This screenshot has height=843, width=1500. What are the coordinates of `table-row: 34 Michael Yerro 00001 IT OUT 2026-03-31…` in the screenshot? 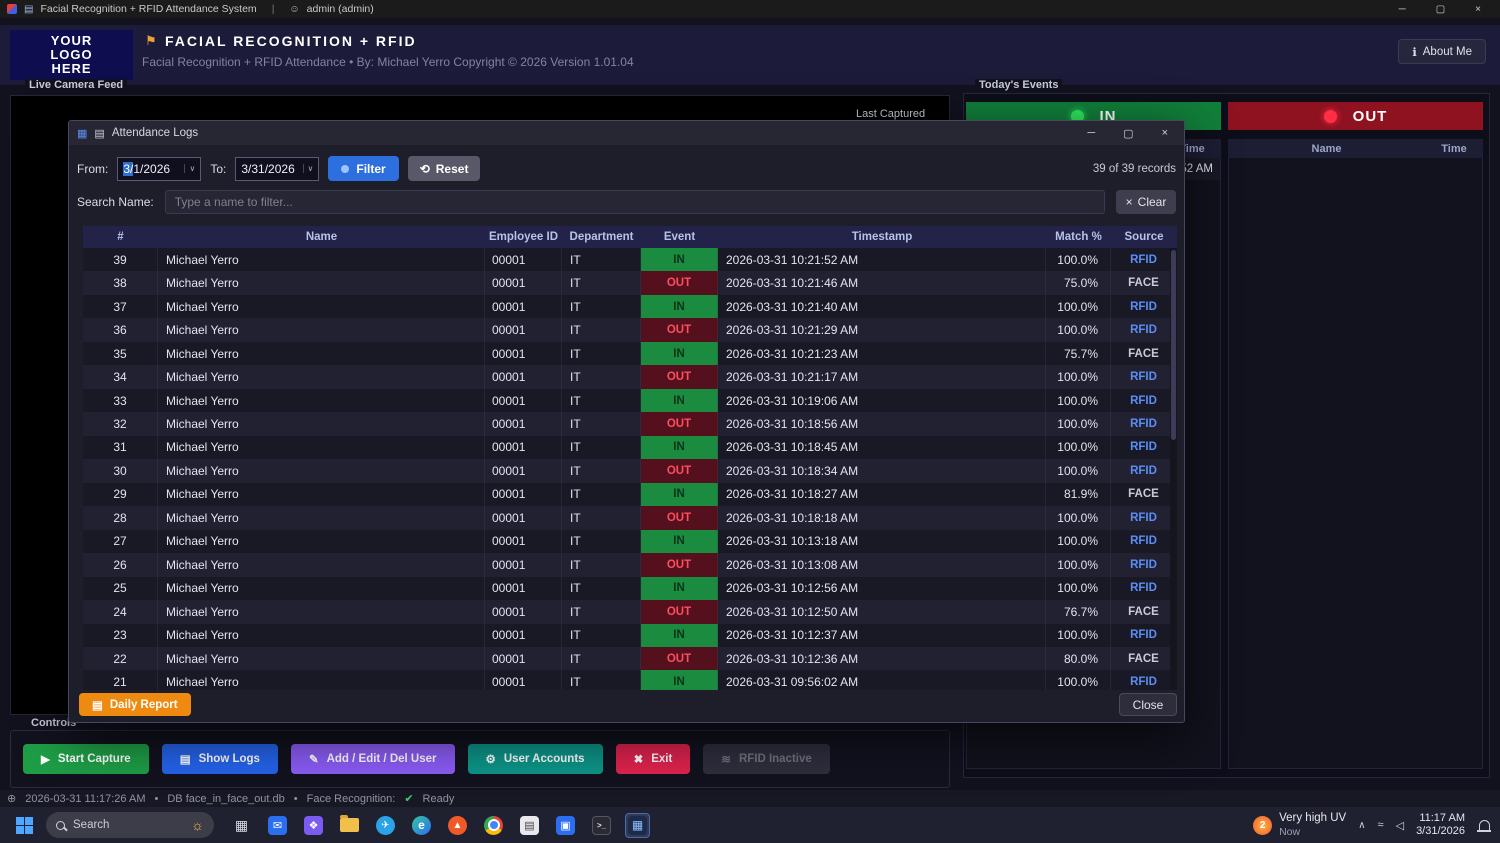 It's located at (630, 377).